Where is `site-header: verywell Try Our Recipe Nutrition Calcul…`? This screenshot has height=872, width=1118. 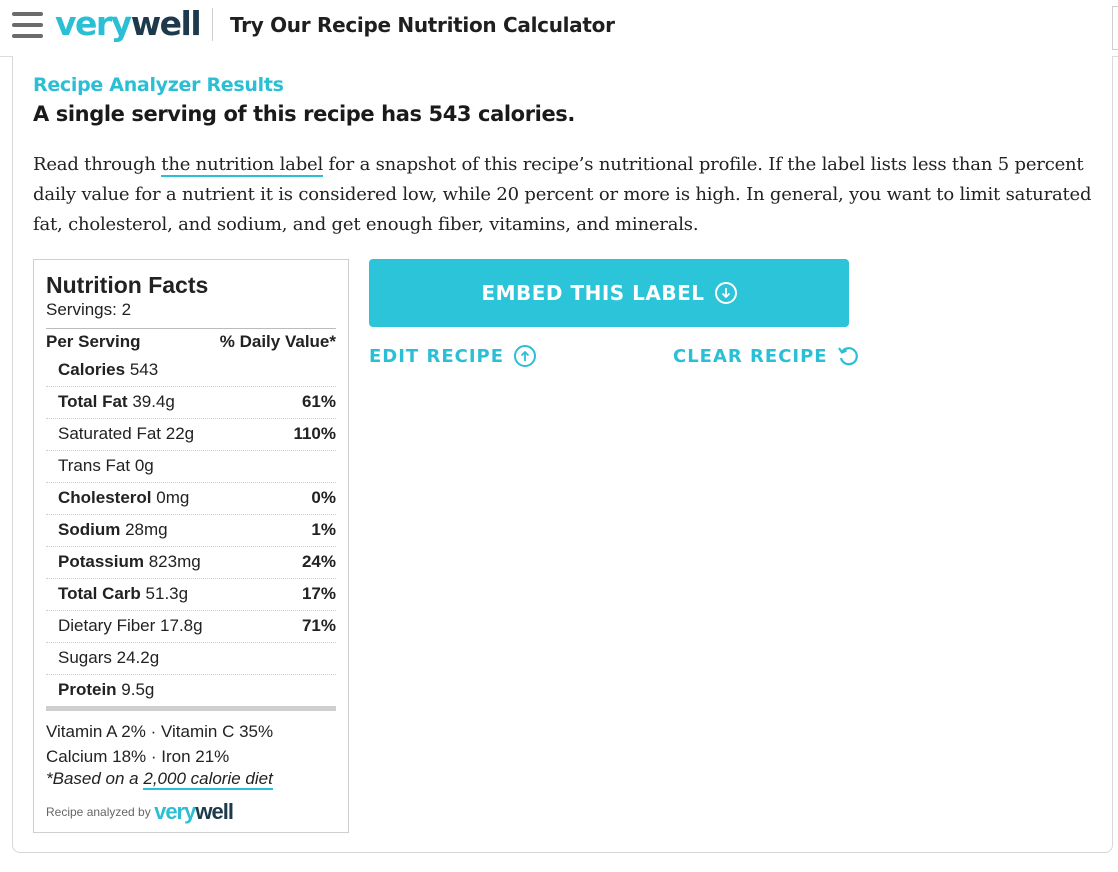
site-header: verywell Try Our Recipe Nutrition Calcul… is located at coordinates (559, 28).